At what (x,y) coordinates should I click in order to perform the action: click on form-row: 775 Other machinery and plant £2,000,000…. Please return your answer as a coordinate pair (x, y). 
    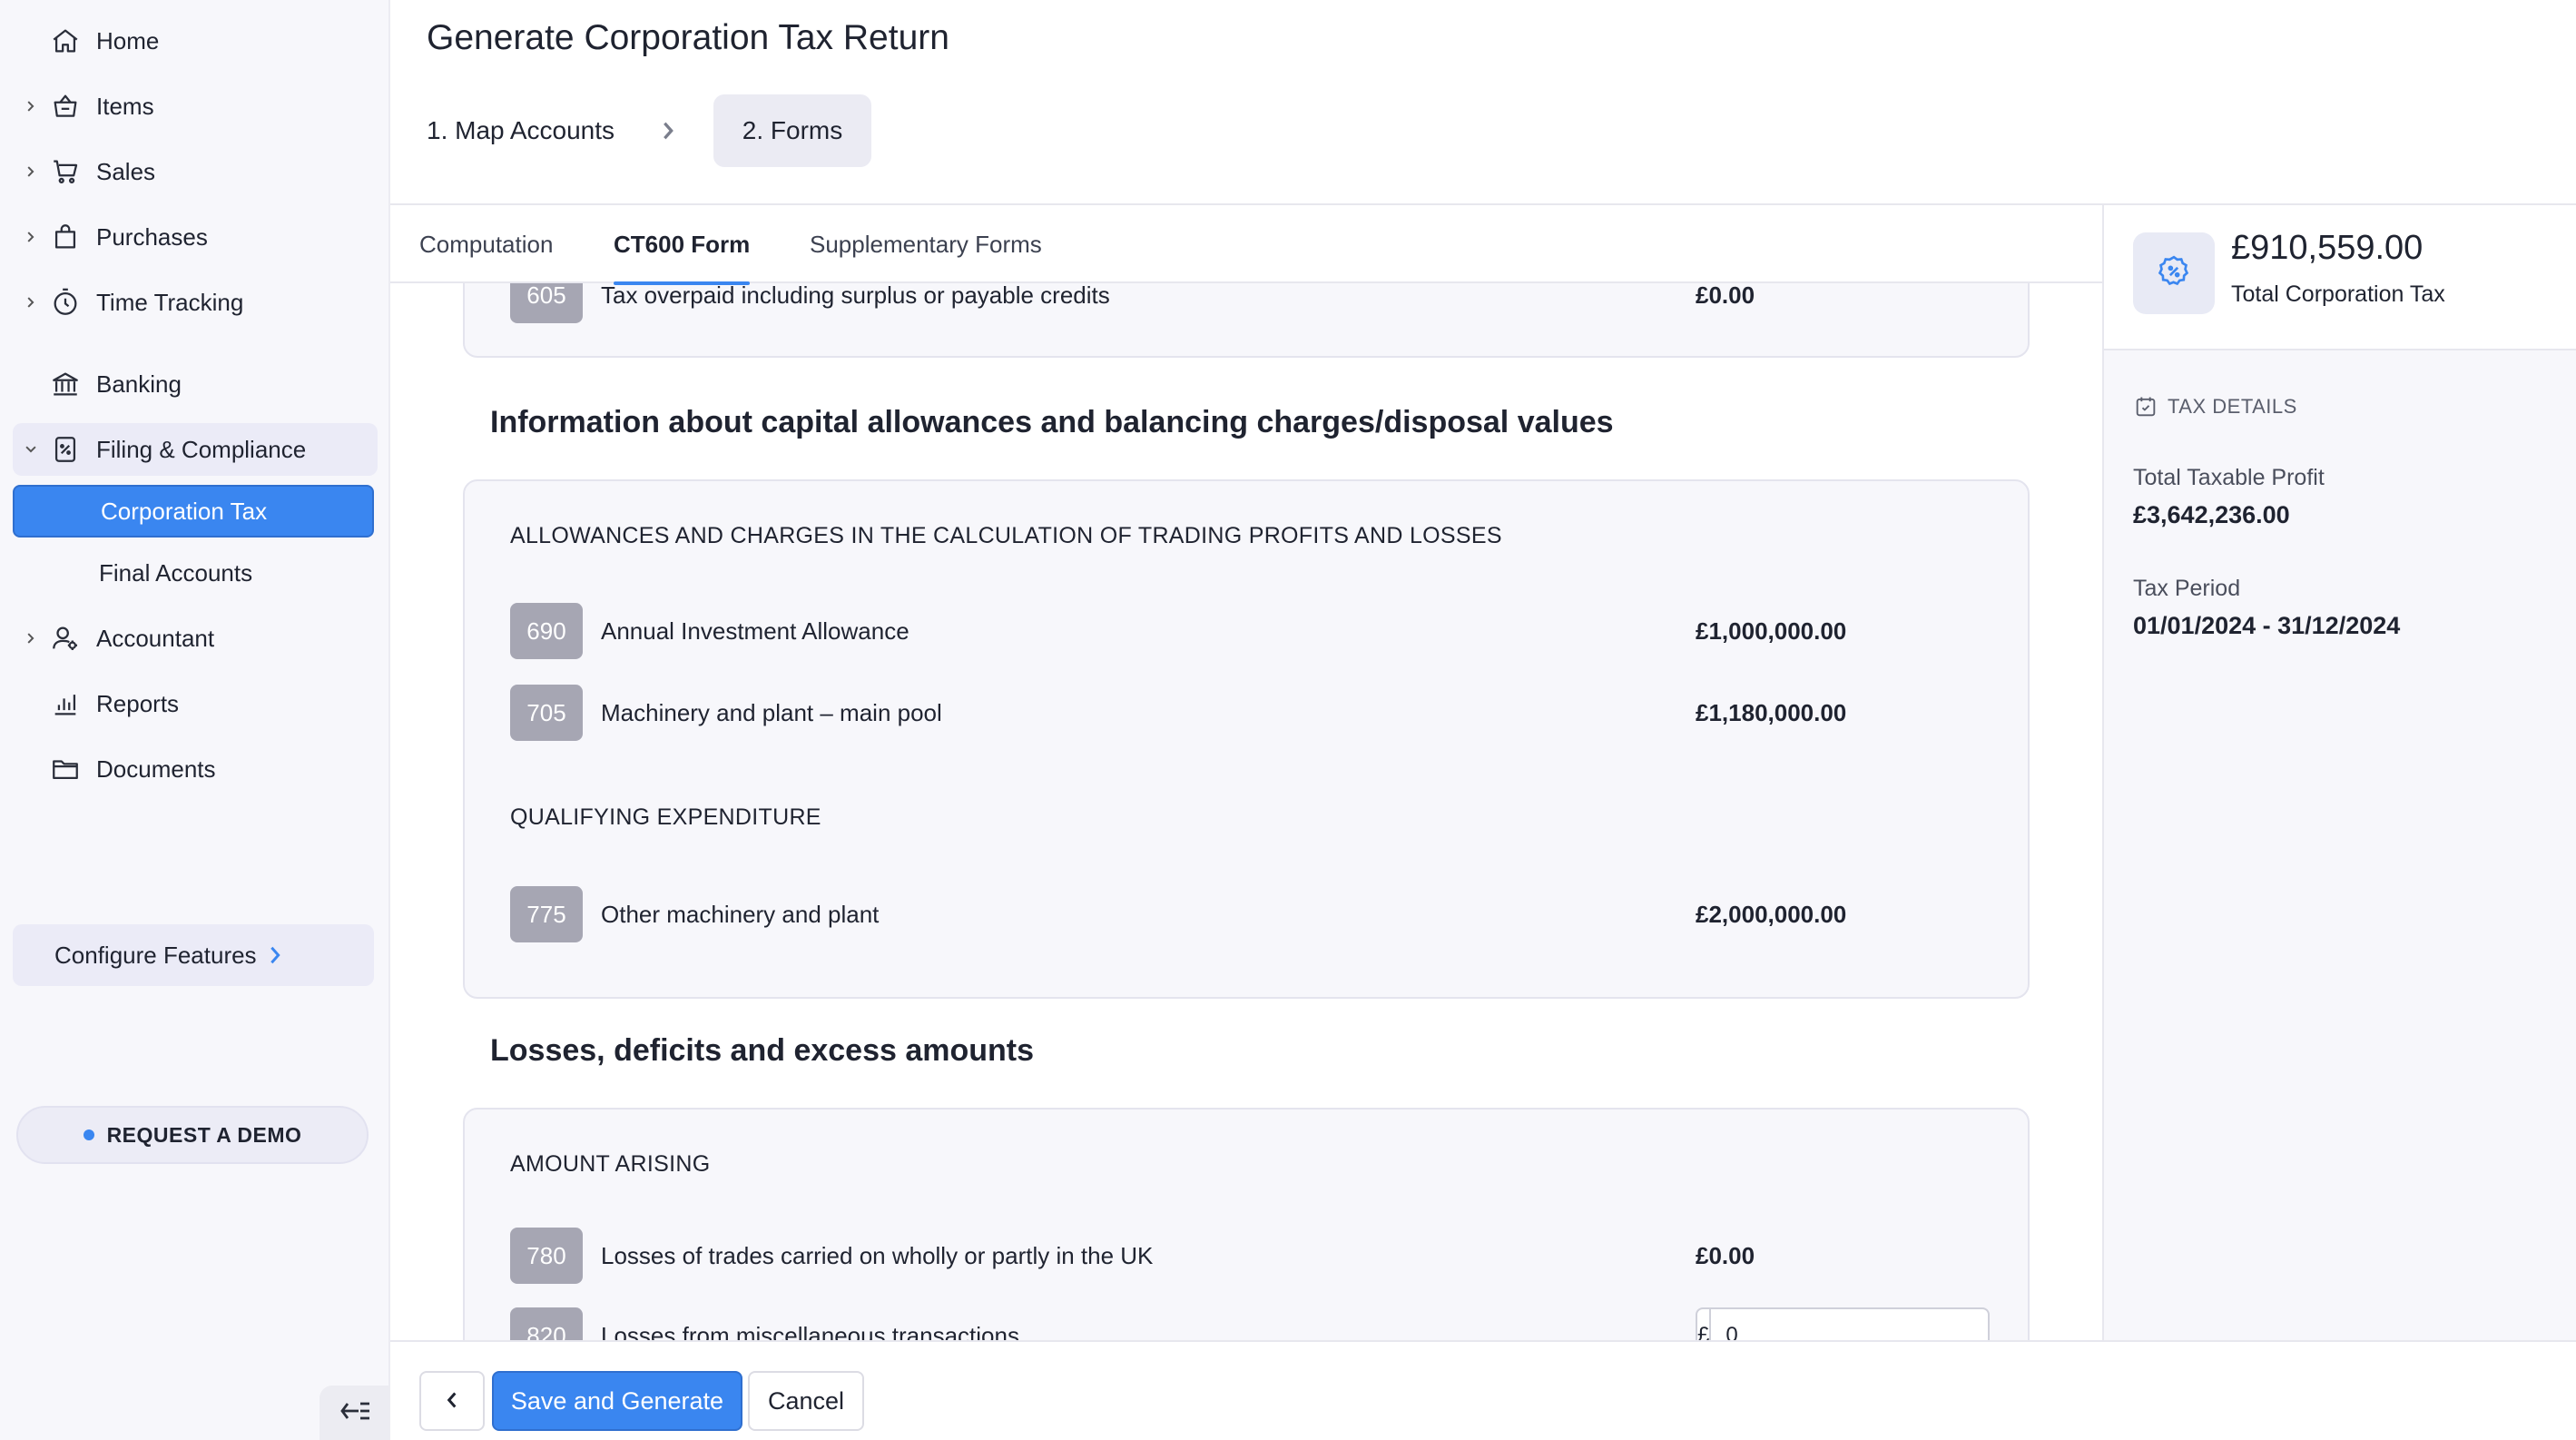
    Looking at the image, I should click on (1245, 914).